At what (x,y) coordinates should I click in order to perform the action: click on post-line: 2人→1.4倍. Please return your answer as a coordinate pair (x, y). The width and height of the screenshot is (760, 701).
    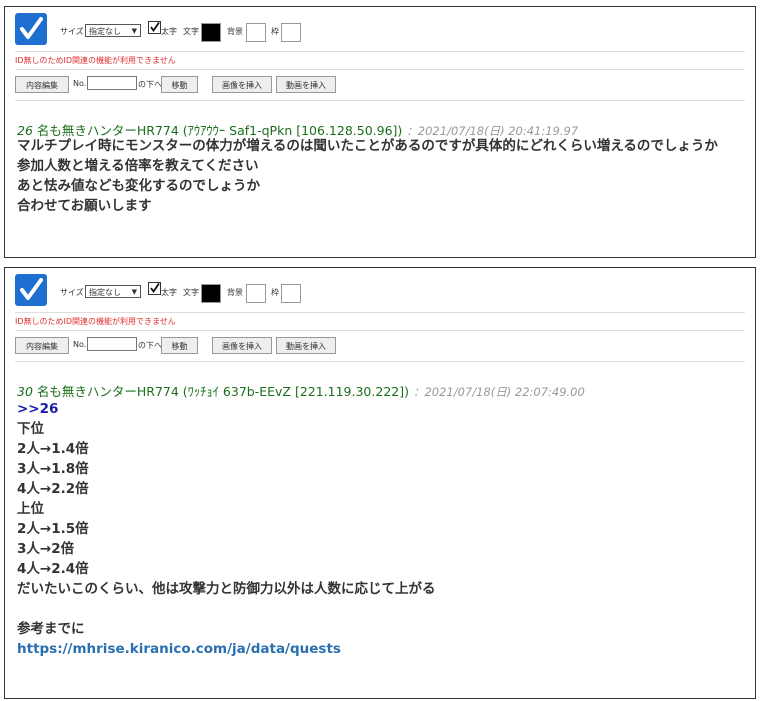
    Looking at the image, I should click on (53, 449).